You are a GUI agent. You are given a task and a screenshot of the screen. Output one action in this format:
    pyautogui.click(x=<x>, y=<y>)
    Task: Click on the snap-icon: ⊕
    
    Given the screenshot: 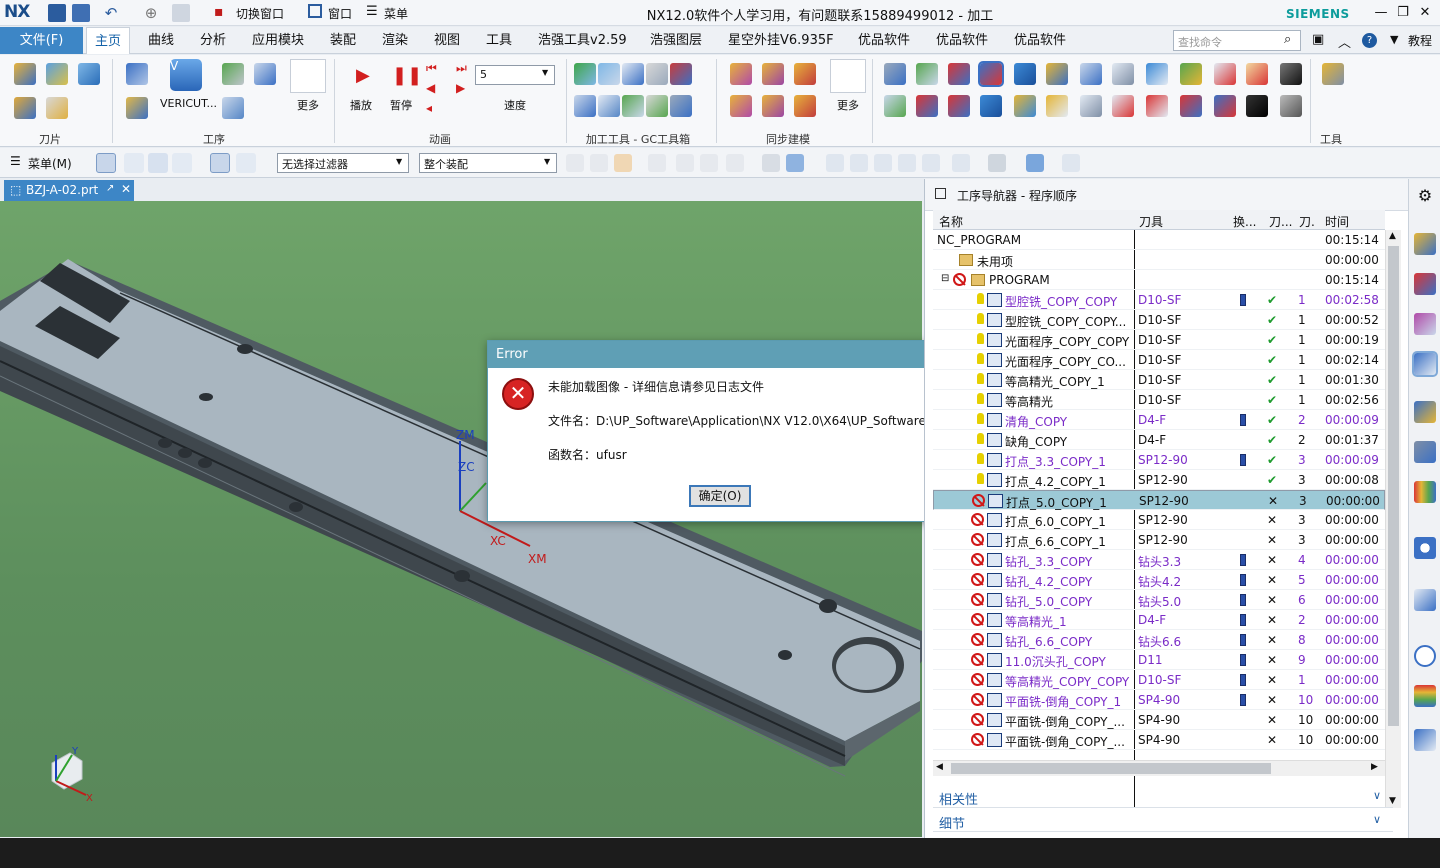 What is the action you would take?
    pyautogui.click(x=151, y=13)
    